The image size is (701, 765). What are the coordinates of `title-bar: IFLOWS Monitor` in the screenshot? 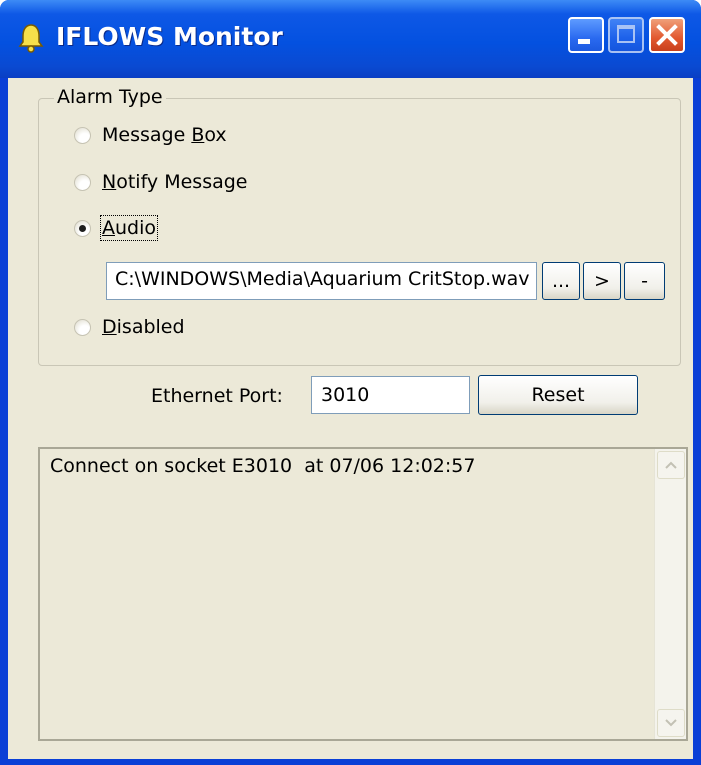 It's located at (350, 39).